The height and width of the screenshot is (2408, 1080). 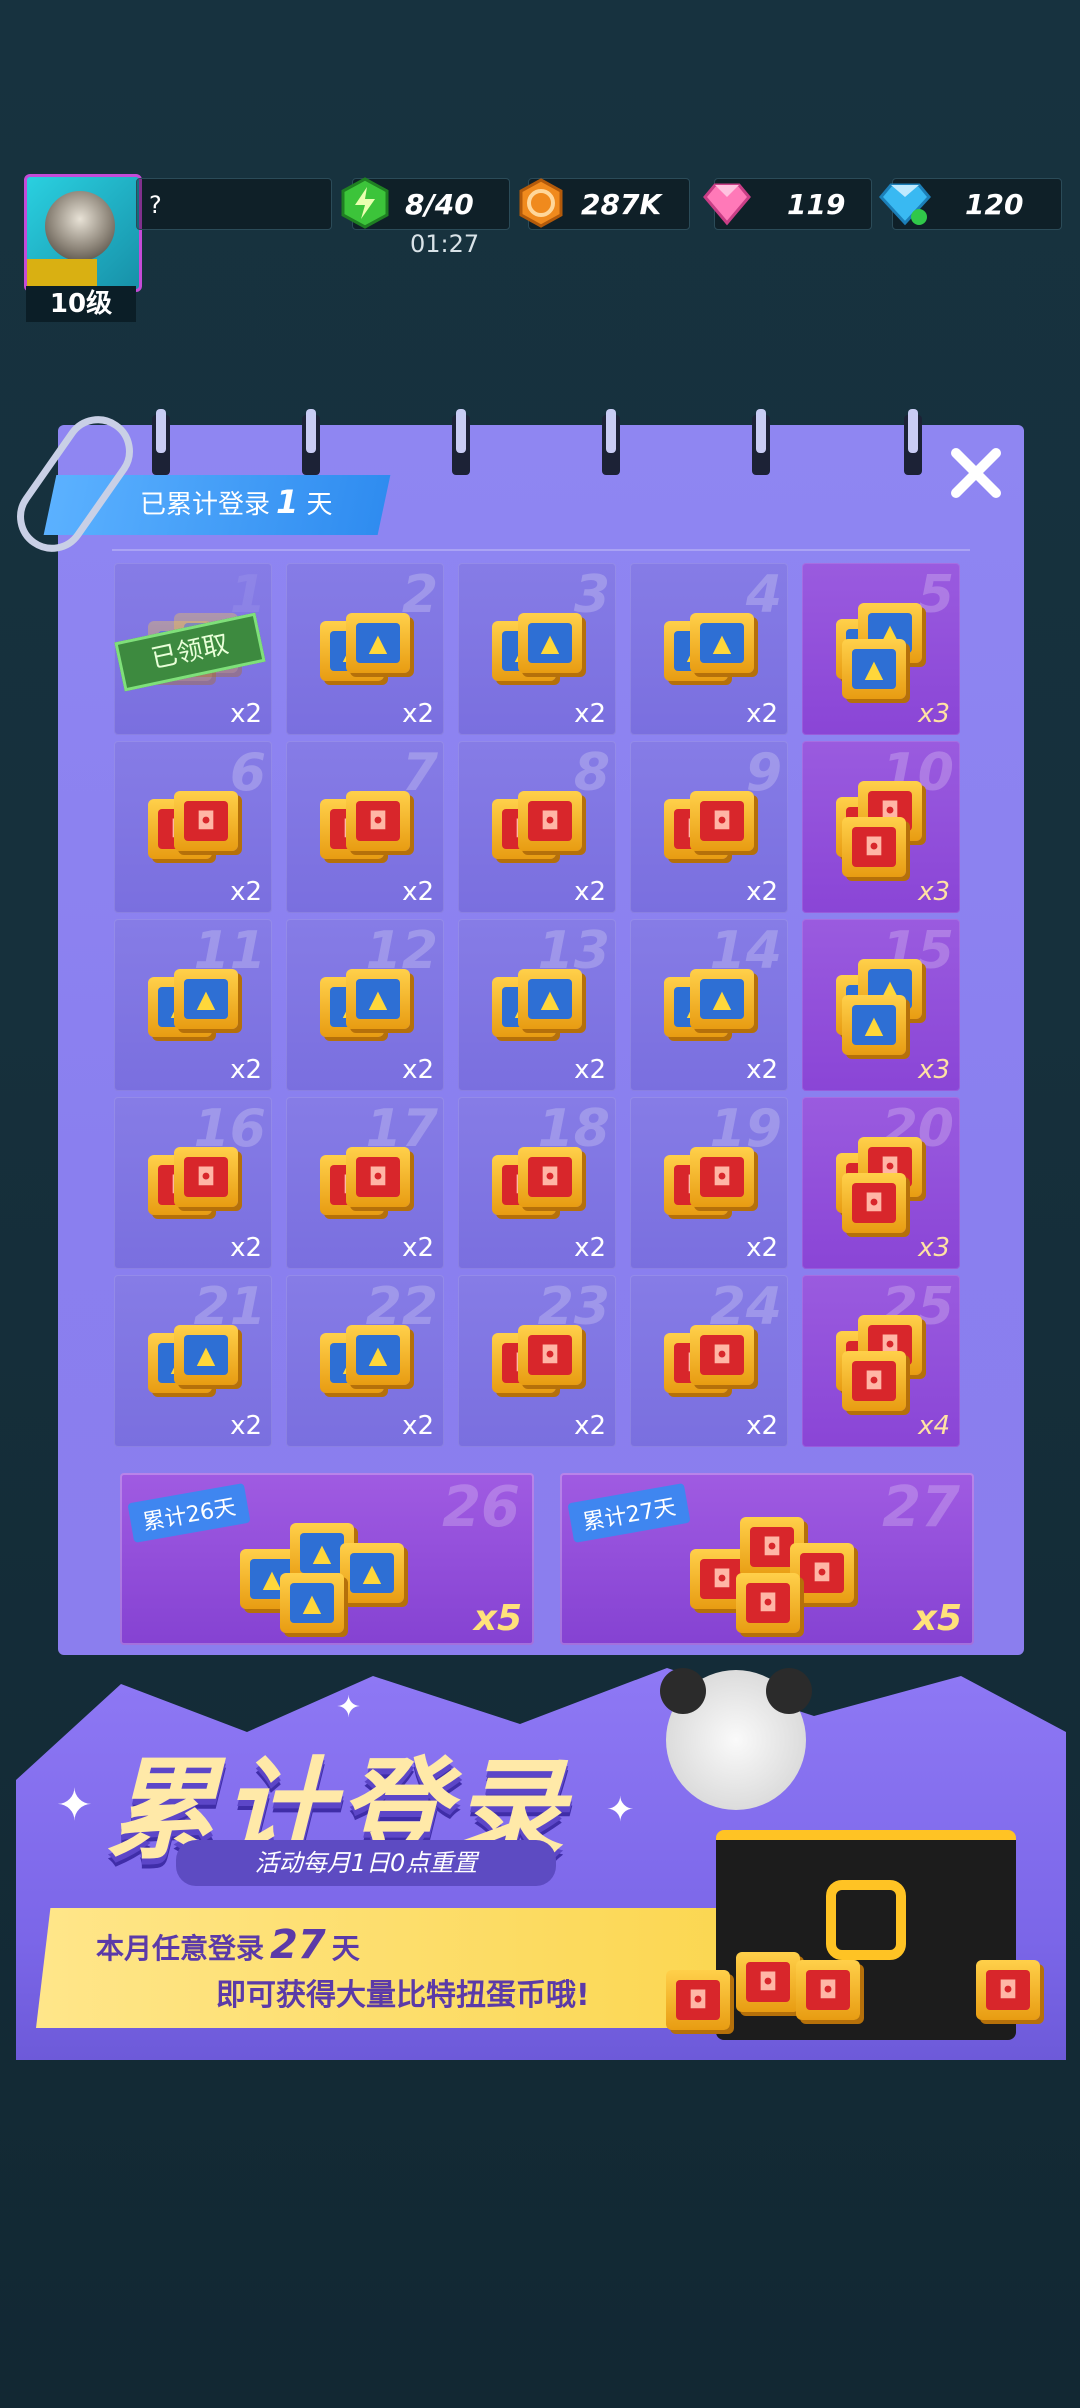 I want to click on reward-cell-day-3: 3▲▲x2, so click(x=537, y=649).